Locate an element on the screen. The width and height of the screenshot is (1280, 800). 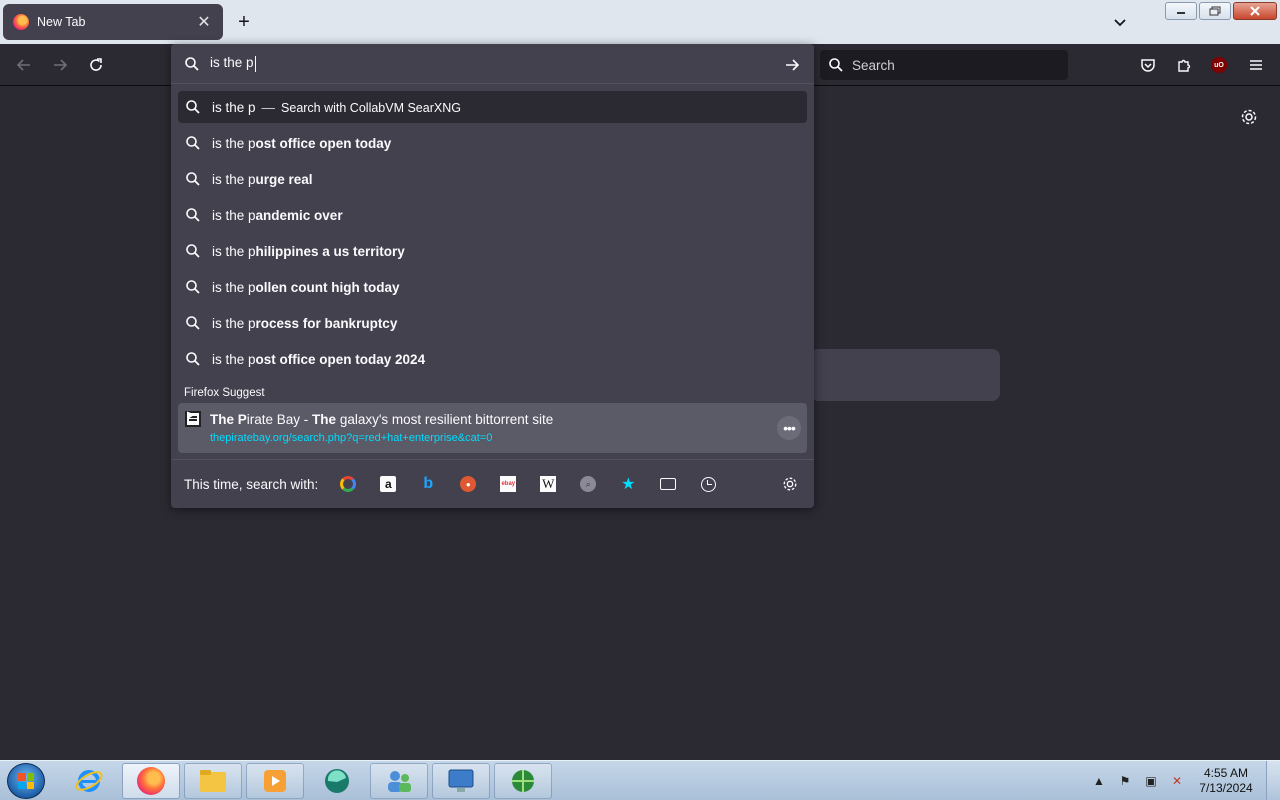
bing-engine-button: b is located at coordinates (428, 484).